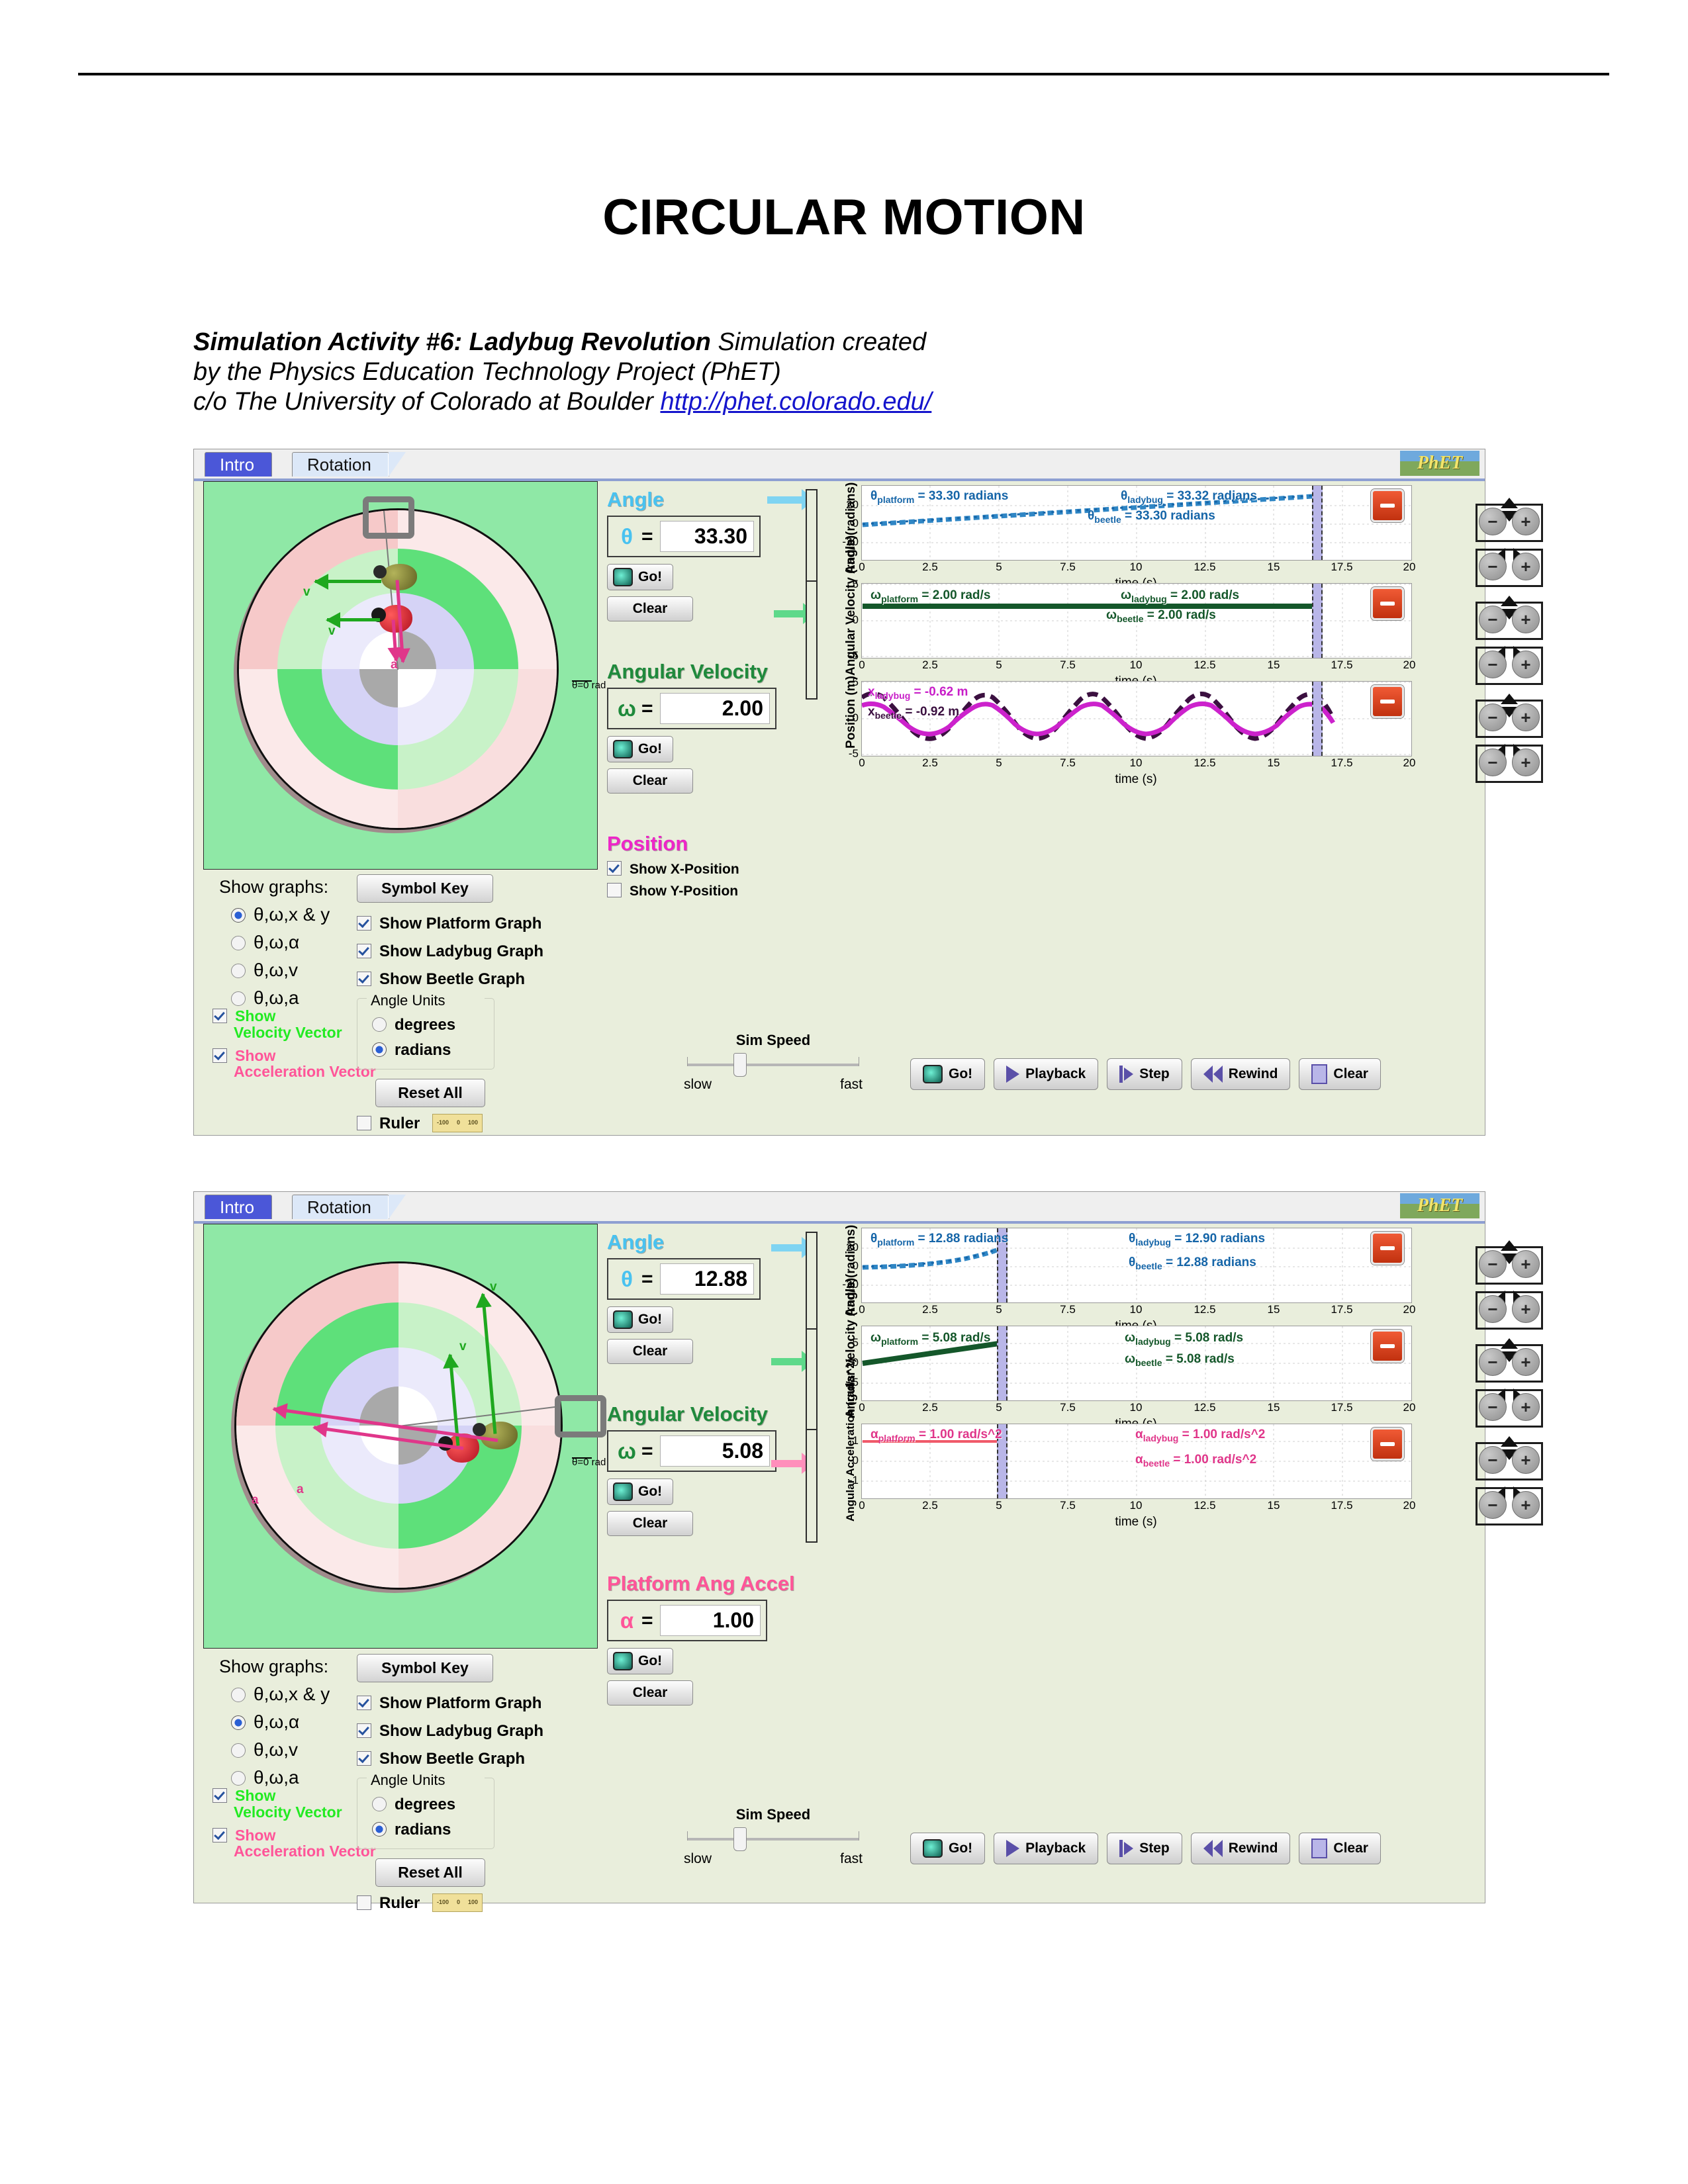 This screenshot has width=1688, height=2184. I want to click on sim2-radio-theta-omega-xy: θ,ω,x & y, so click(280, 1695).